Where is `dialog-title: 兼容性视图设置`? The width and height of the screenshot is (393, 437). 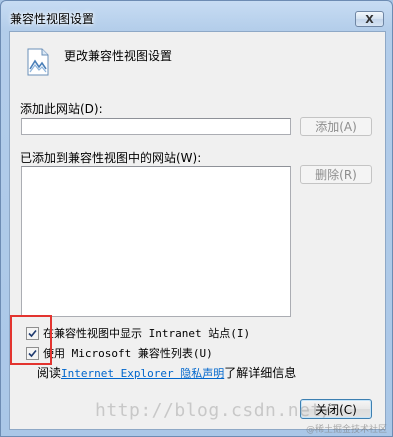 dialog-title: 兼容性视图设置 is located at coordinates (52, 19).